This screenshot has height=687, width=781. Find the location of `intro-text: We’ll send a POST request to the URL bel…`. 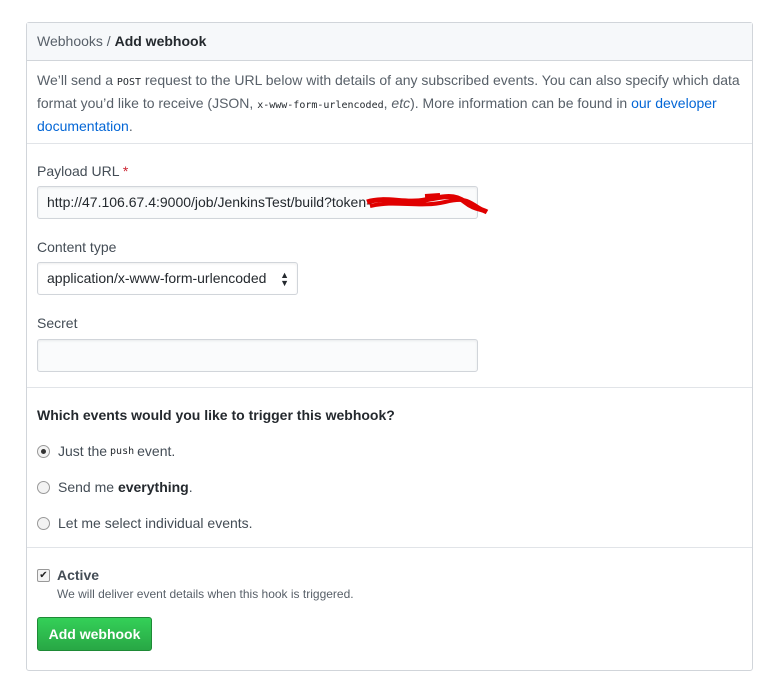

intro-text: We’ll send a POST request to the URL bel… is located at coordinates (388, 103).